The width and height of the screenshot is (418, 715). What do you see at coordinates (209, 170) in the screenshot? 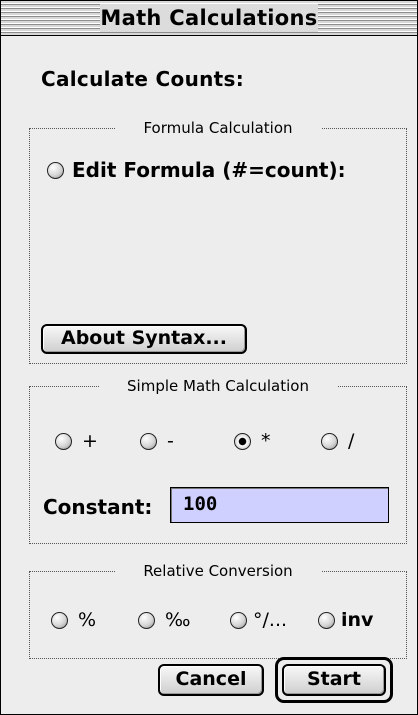
I see `edit-formula-label: Edit Formula (#=count):` at bounding box center [209, 170].